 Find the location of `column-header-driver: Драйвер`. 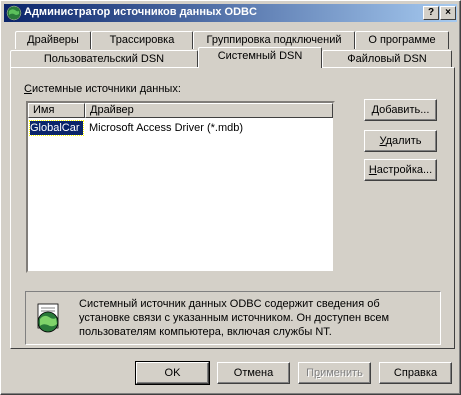

column-header-driver: Драйвер is located at coordinates (209, 110).